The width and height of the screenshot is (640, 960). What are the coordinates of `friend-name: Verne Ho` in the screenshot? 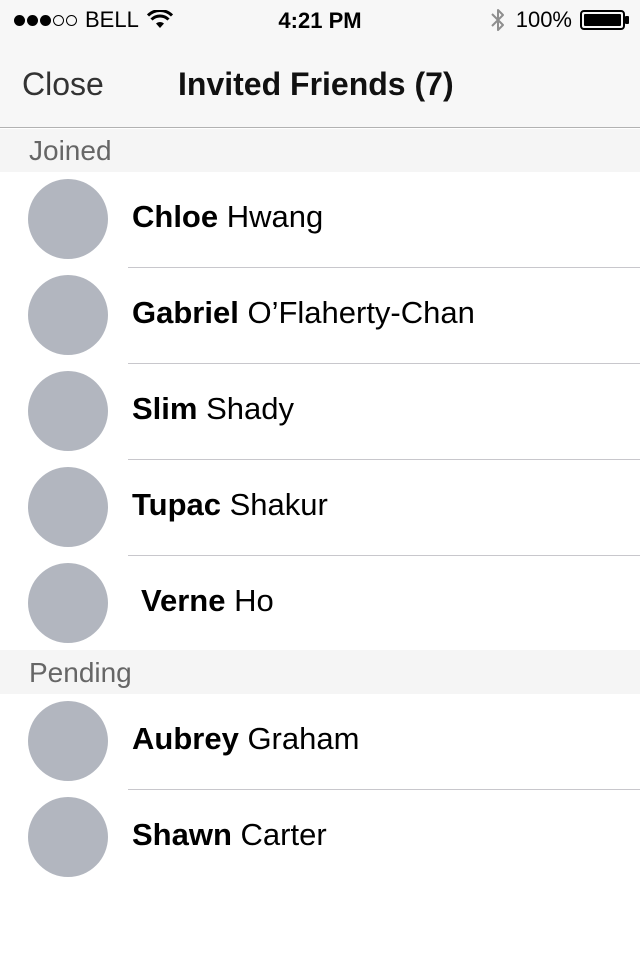 It's located at (207, 601).